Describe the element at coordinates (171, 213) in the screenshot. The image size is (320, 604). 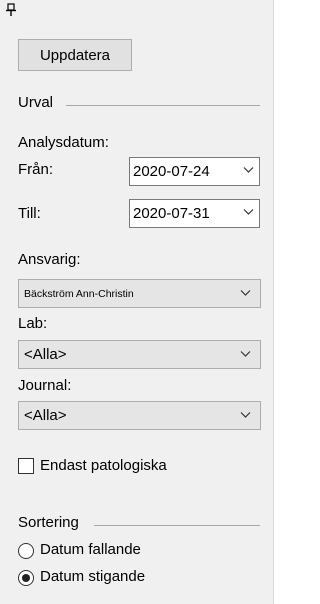
I see `to-date-value: 2020-07-31` at that location.